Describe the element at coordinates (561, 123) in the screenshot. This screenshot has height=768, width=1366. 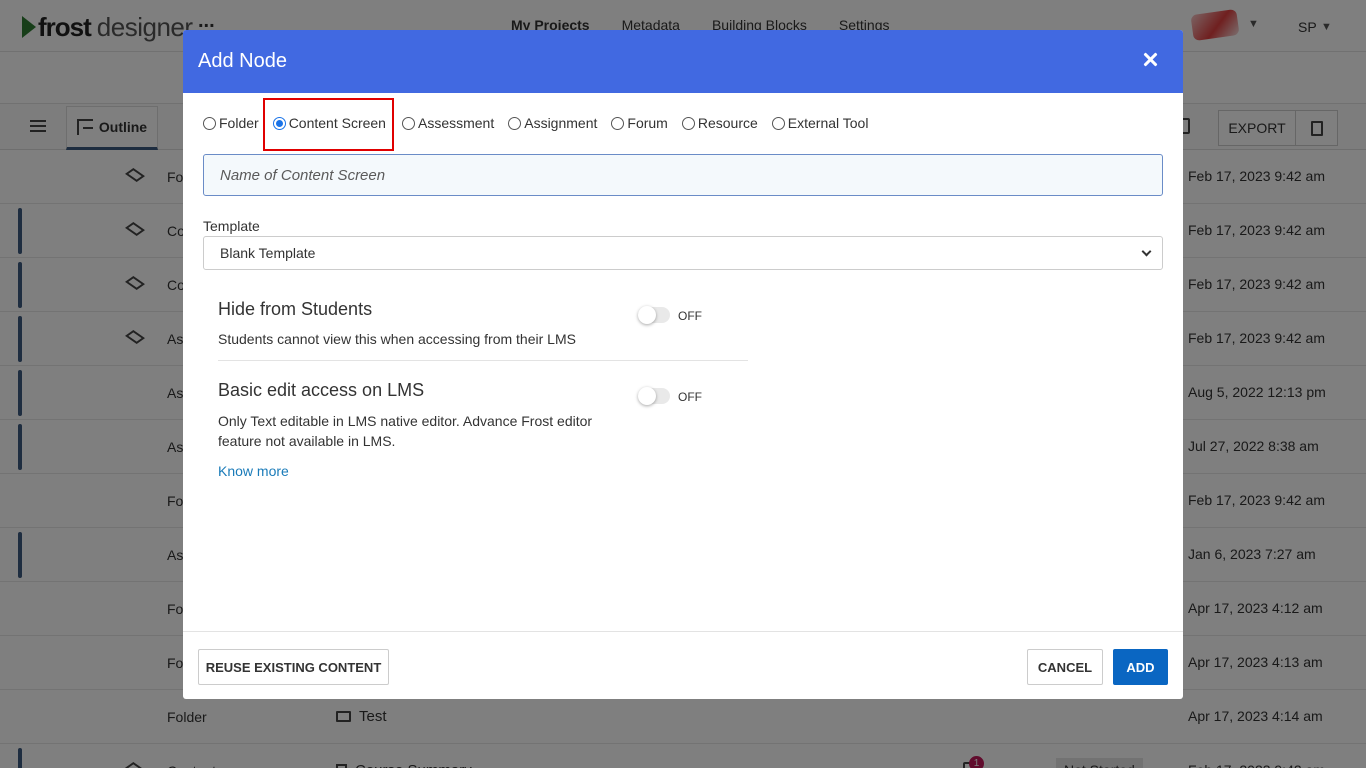
I see `node-type-label: Assignment` at that location.